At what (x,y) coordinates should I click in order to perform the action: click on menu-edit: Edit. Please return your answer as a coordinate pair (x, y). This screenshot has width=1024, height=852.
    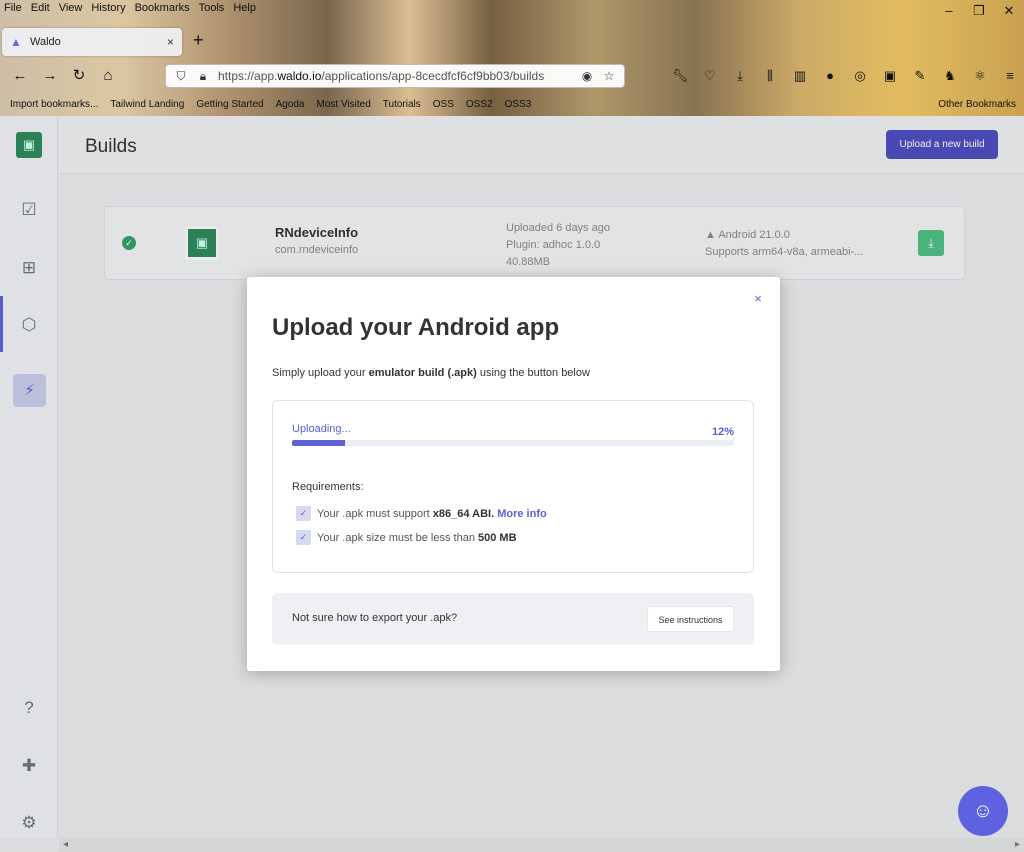
    Looking at the image, I should click on (40, 8).